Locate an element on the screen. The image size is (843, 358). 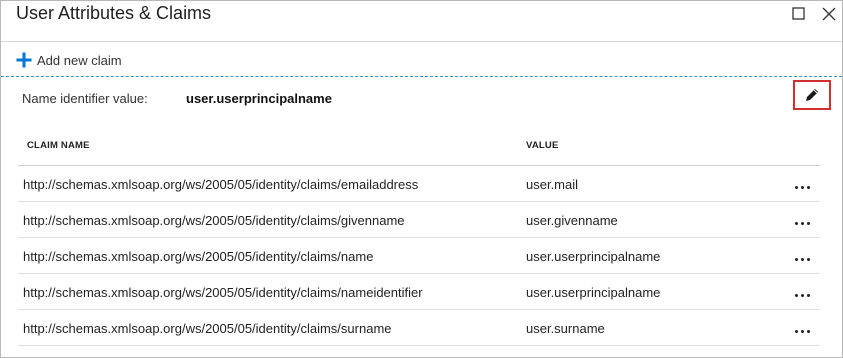
plus-icon is located at coordinates (24, 60).